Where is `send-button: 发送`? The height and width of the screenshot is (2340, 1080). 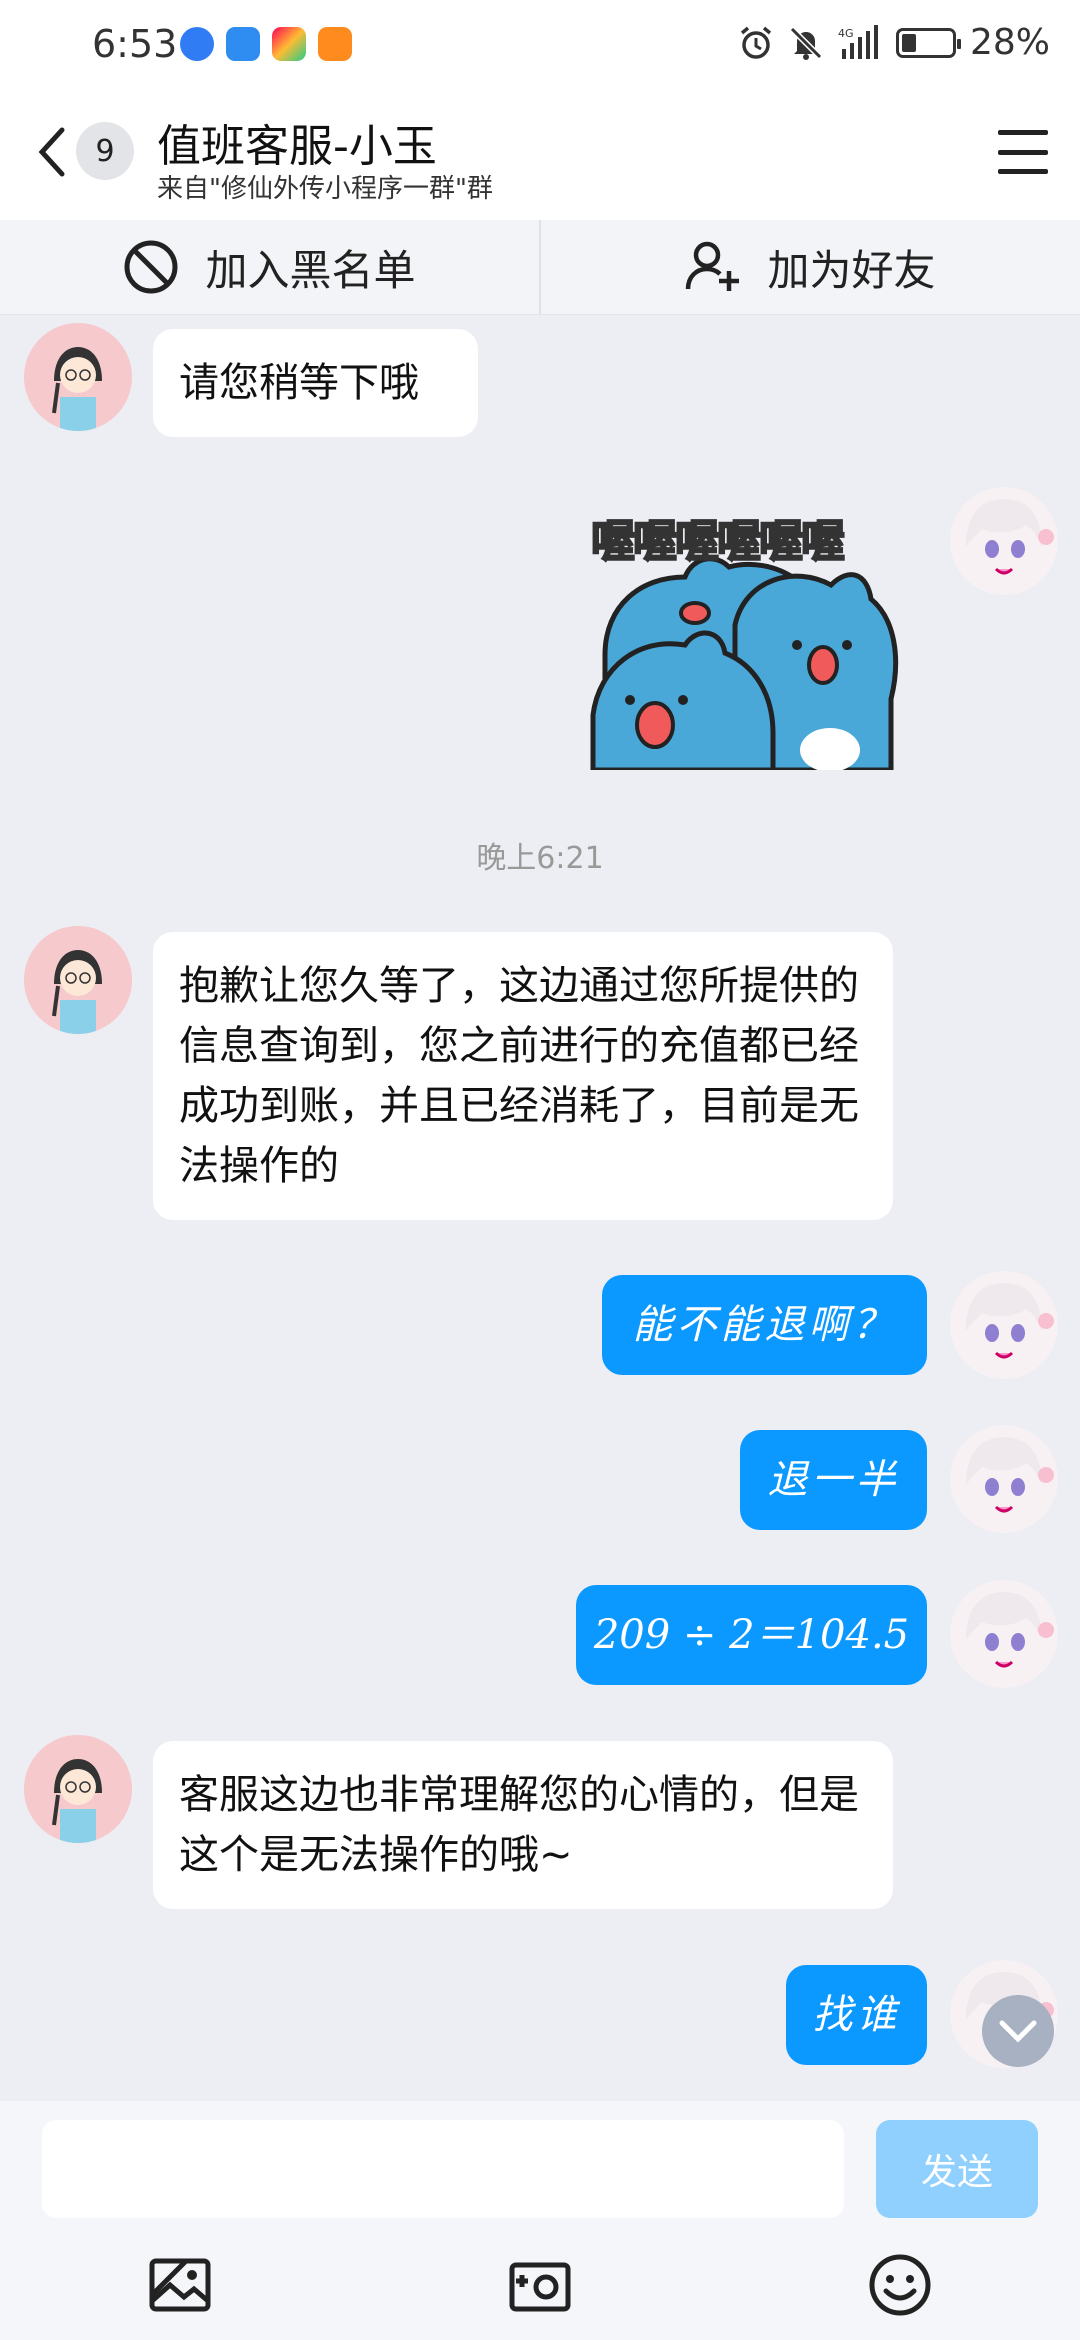
send-button: 发送 is located at coordinates (957, 2169).